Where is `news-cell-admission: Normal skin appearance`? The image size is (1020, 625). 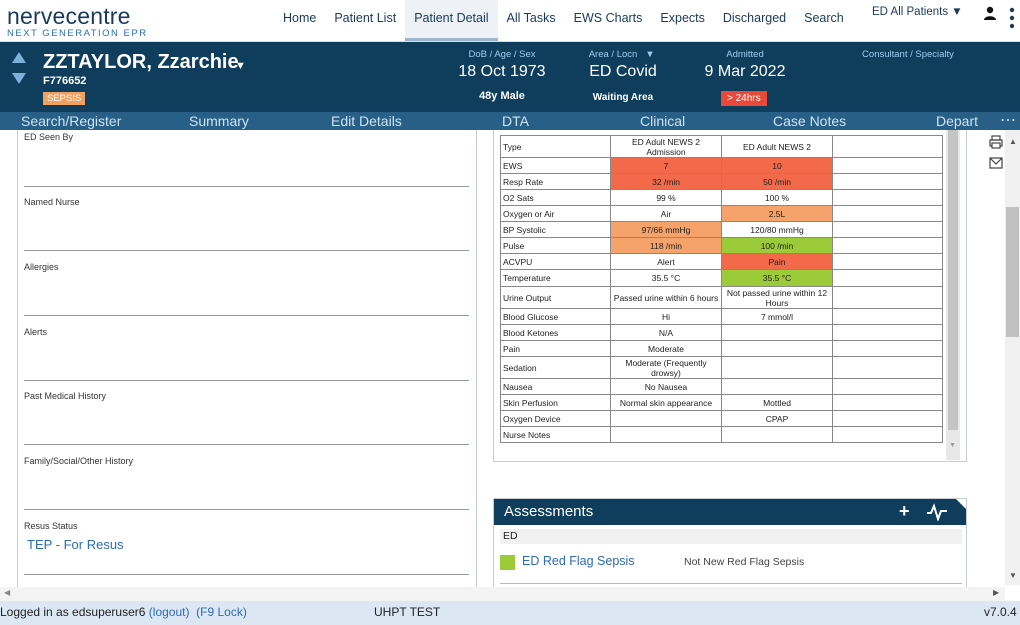 news-cell-admission: Normal skin appearance is located at coordinates (666, 402).